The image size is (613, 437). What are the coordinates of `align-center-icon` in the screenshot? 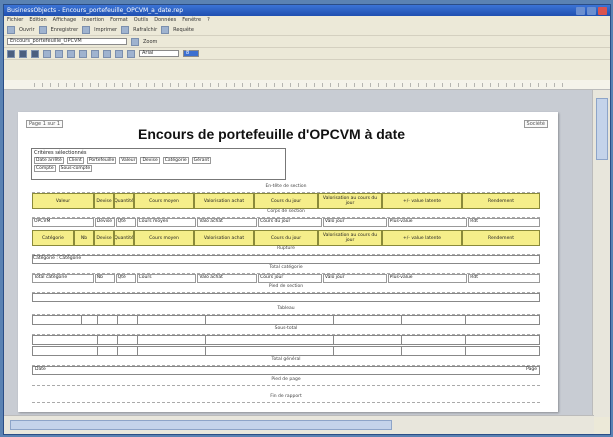 It's located at (59, 53).